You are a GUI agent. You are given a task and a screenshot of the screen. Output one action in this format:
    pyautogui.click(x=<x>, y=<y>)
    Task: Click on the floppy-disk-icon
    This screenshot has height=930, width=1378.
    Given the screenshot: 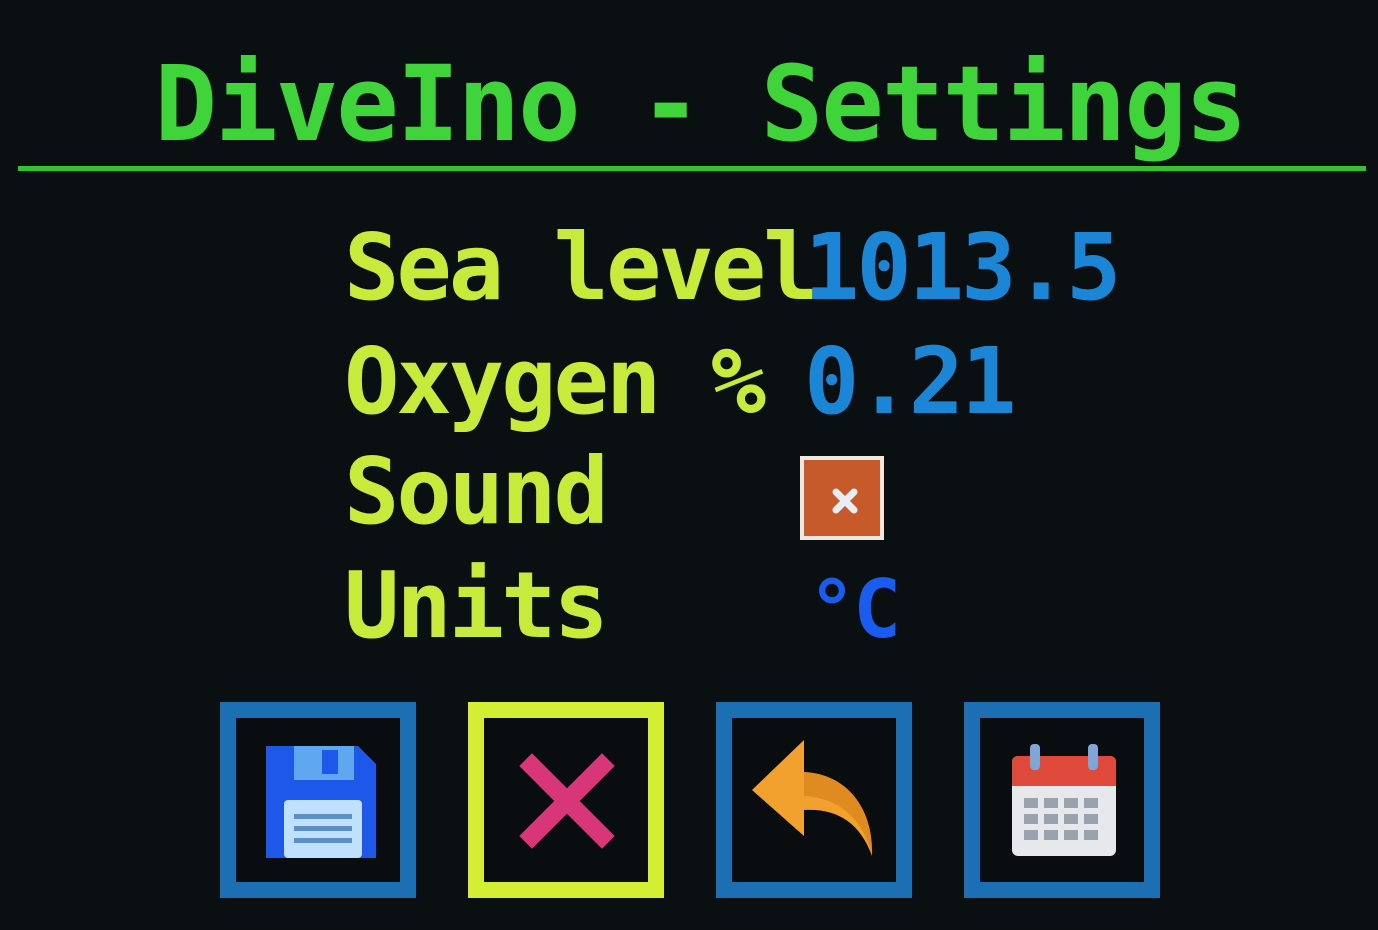 What is the action you would take?
    pyautogui.click(x=321, y=802)
    